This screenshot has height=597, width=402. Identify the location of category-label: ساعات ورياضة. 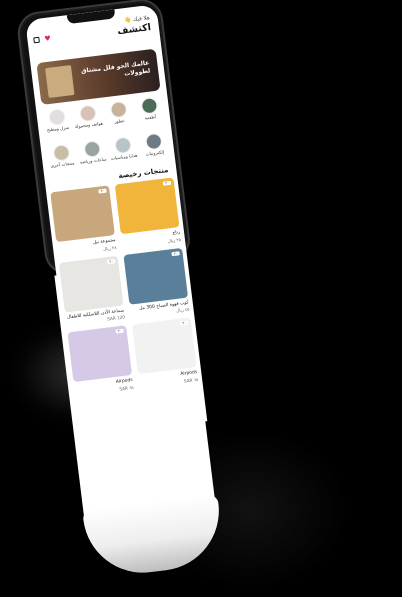
(93, 161).